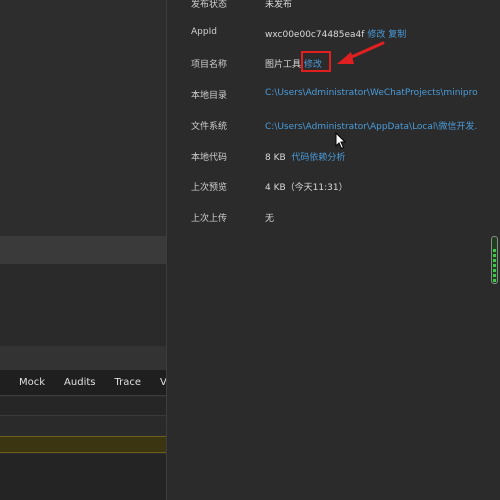 The image size is (500, 500). I want to click on last-preview-value: 4 KB（今天11:31）, so click(306, 188).